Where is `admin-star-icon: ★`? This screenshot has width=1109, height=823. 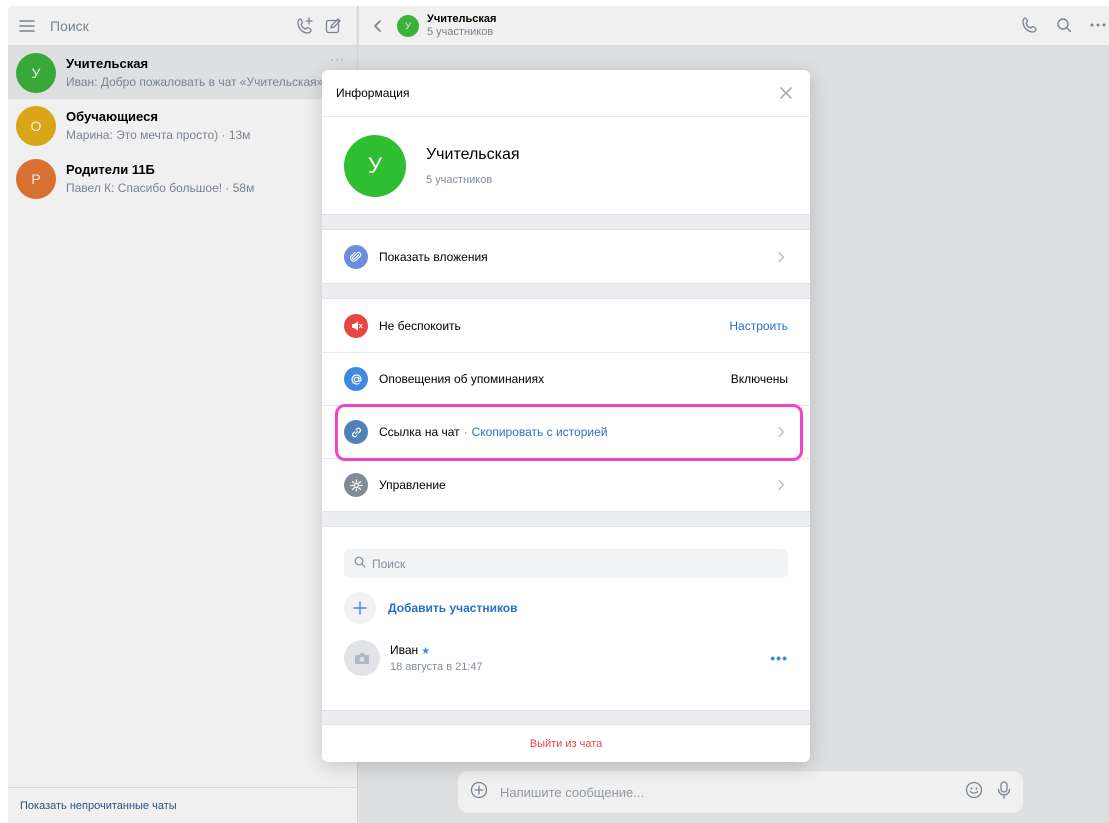 admin-star-icon: ★ is located at coordinates (426, 651).